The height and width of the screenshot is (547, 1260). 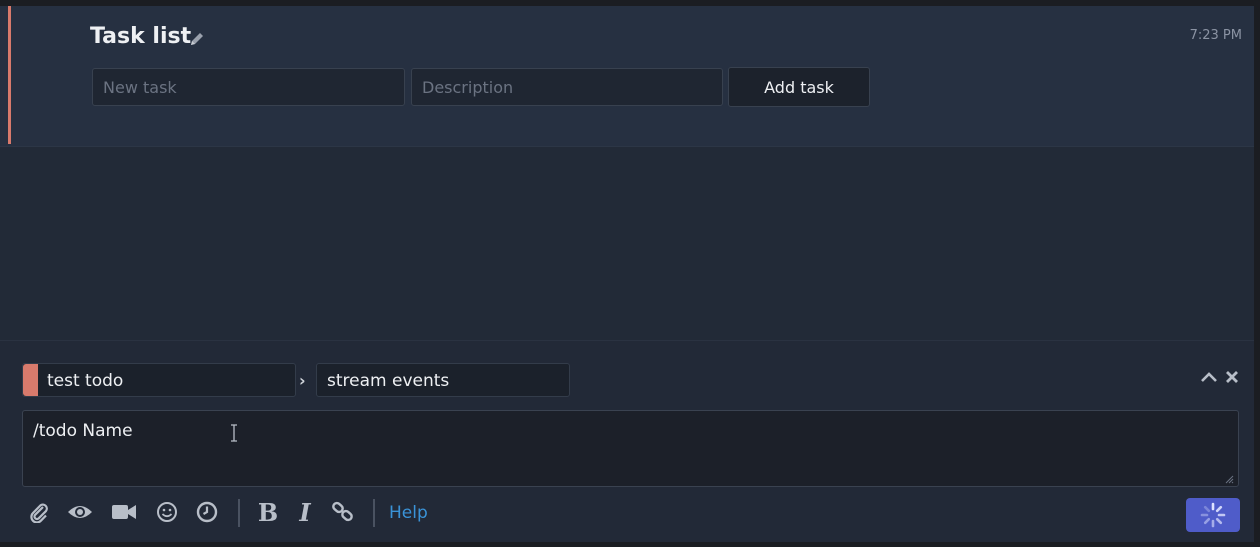 What do you see at coordinates (39, 512) in the screenshot?
I see `paperclip-icon` at bounding box center [39, 512].